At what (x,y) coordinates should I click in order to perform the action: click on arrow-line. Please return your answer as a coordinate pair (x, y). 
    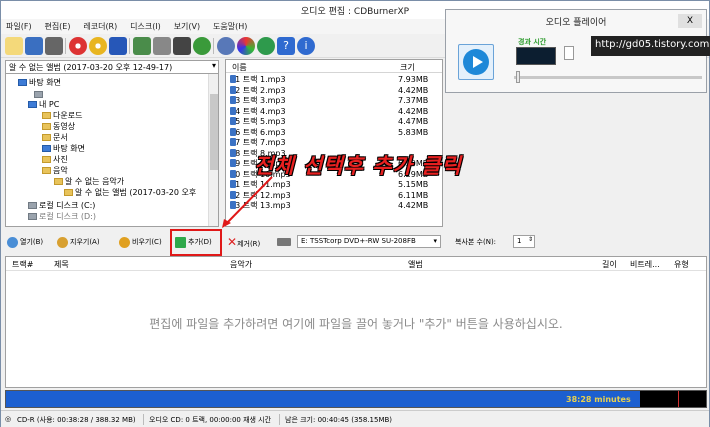
    Looking at the image, I should click on (248, 201).